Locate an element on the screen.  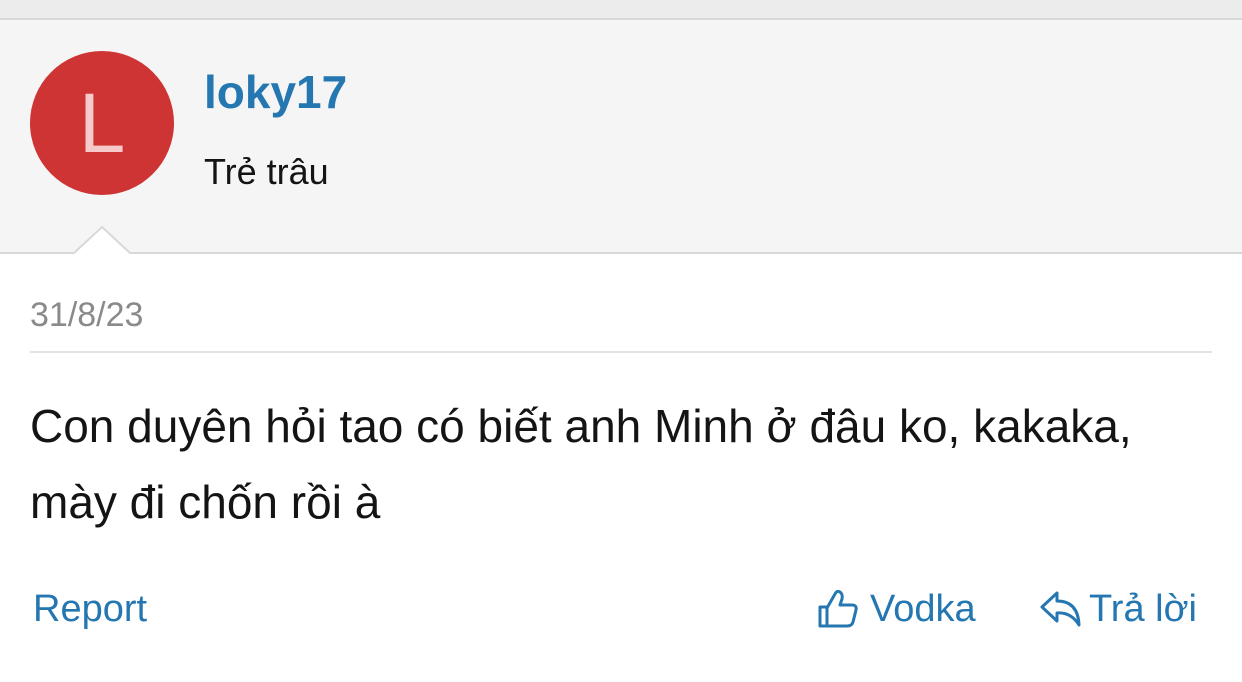
header-pointer-arrow is located at coordinates (102, 240).